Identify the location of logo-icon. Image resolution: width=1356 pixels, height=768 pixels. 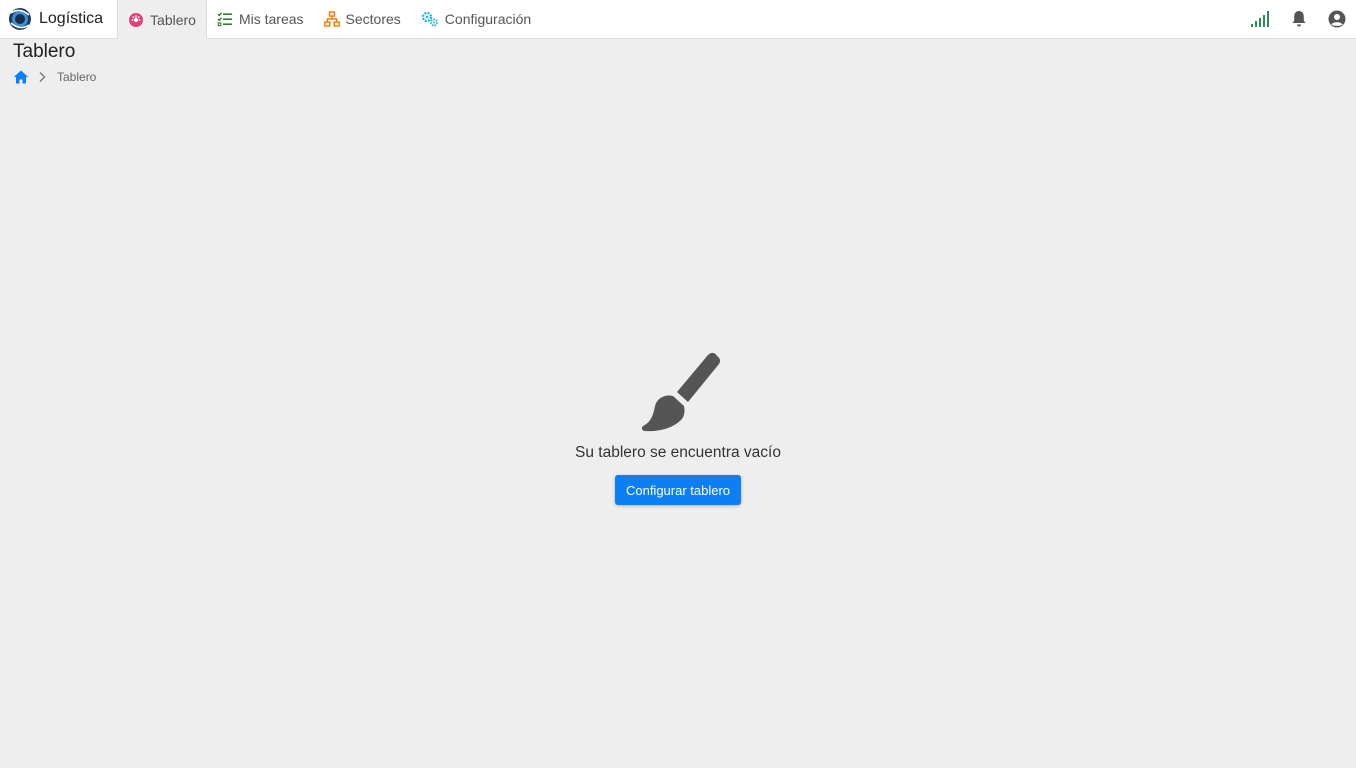
(20, 19).